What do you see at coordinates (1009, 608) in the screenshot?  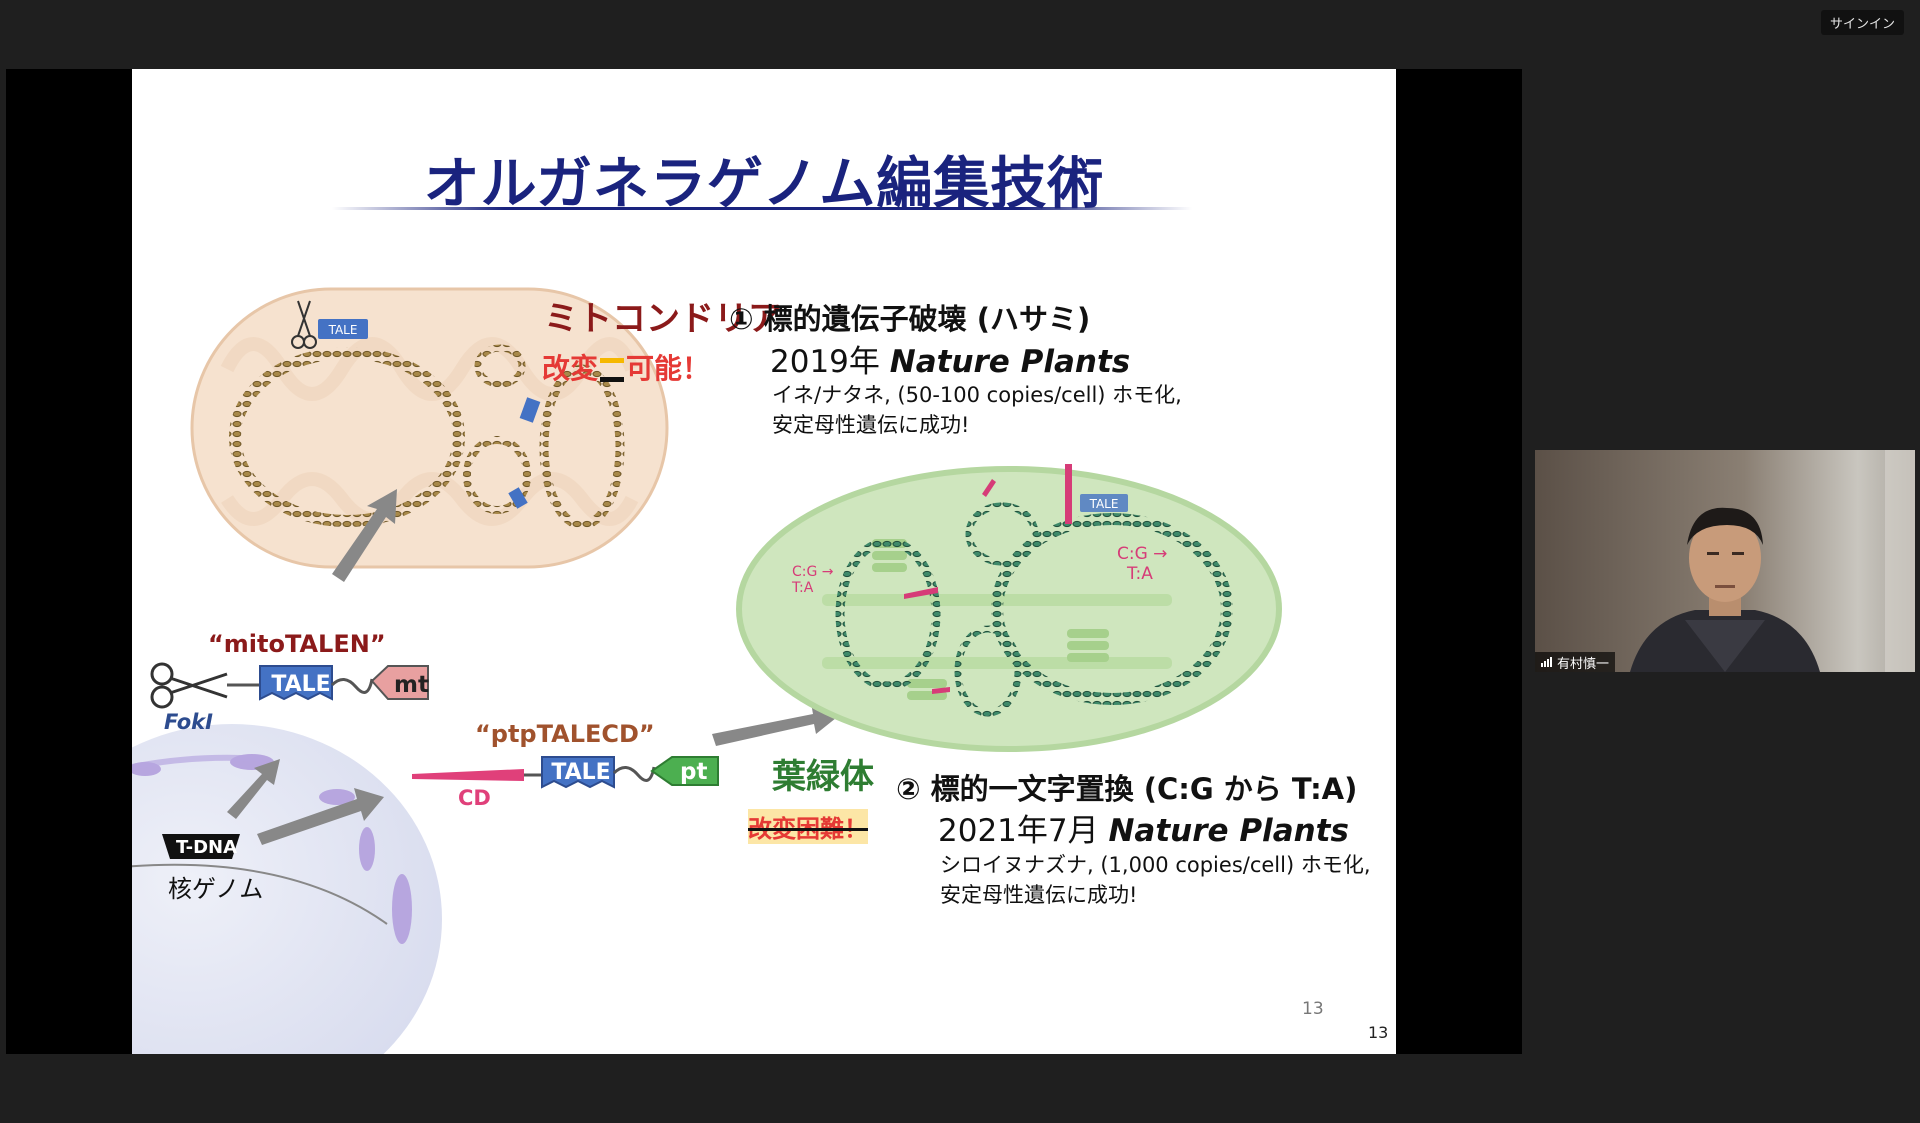 I see `chloroplast-illustration: TALE` at bounding box center [1009, 608].